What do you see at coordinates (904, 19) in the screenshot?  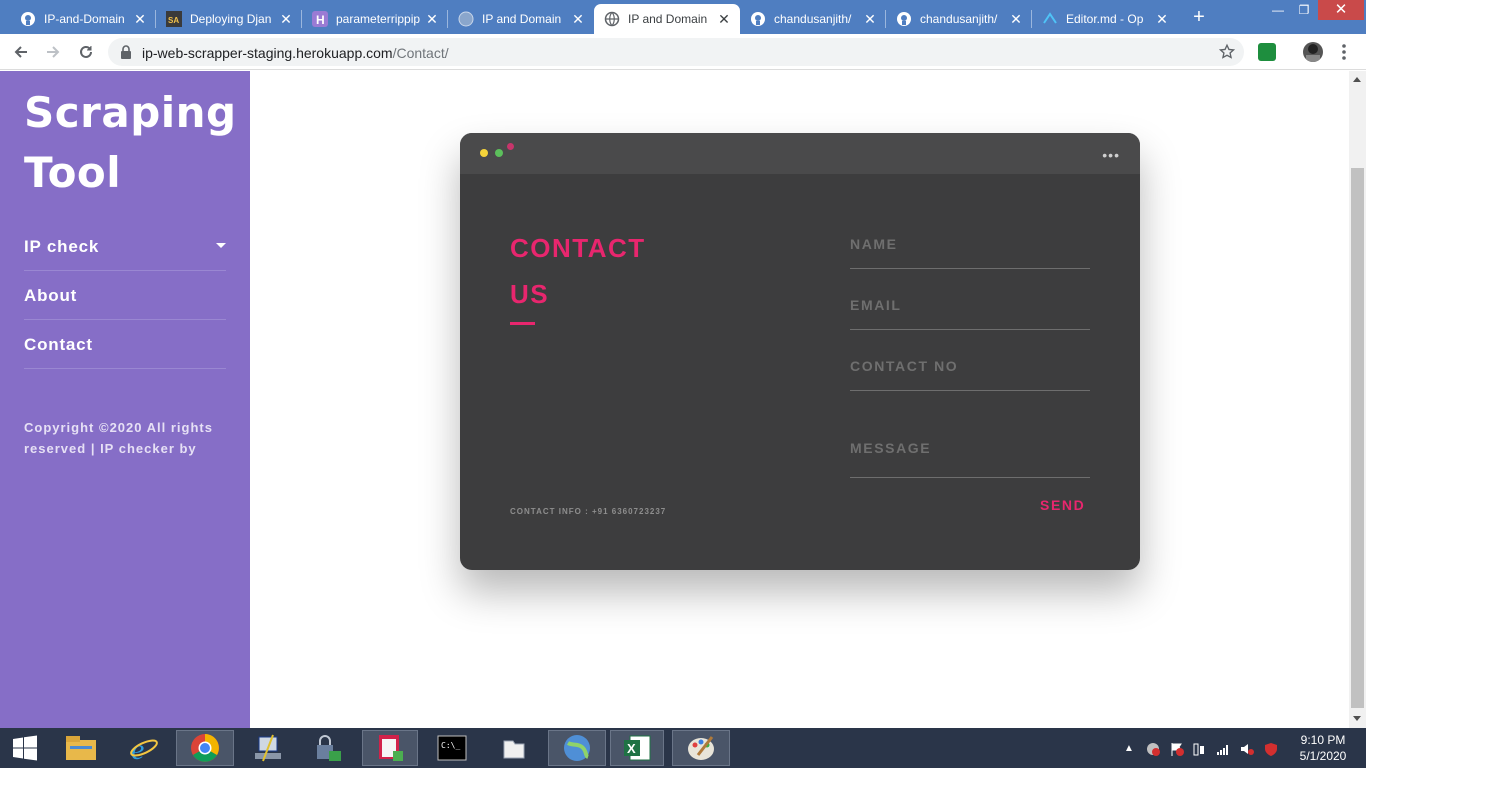 I see `github-icon` at bounding box center [904, 19].